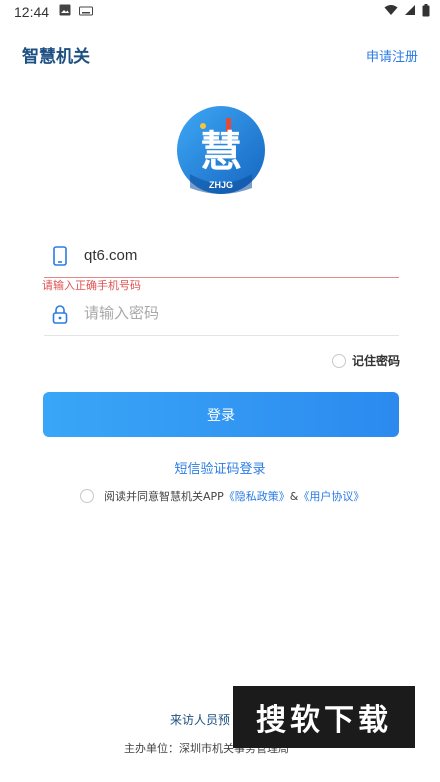  I want to click on wifi-icon, so click(391, 12).